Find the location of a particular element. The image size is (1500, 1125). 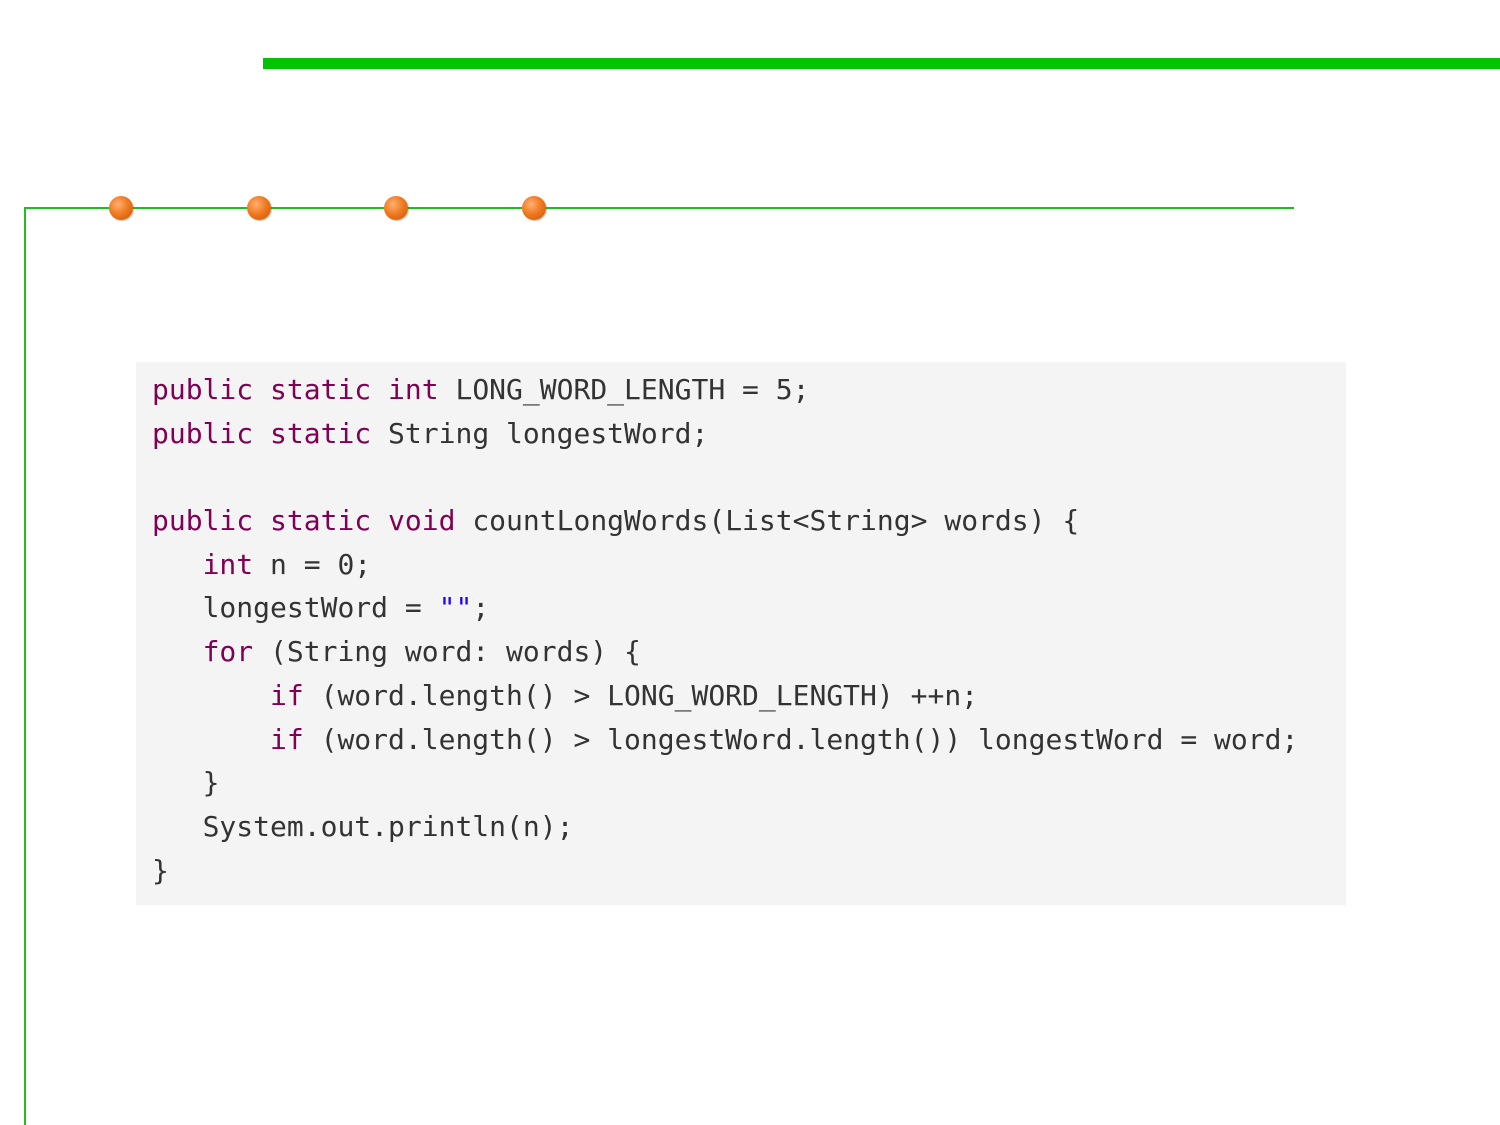

code-token: n = 0; is located at coordinates (312, 564).